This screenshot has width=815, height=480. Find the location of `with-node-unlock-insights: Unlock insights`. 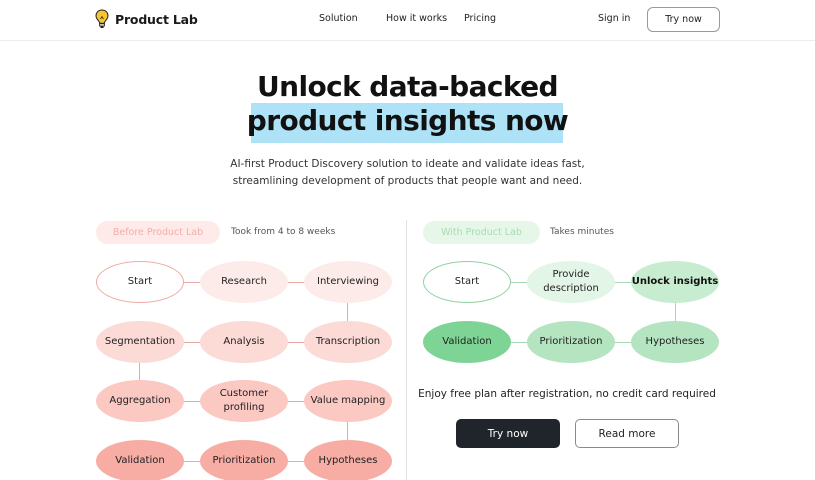

with-node-unlock-insights: Unlock insights is located at coordinates (675, 282).